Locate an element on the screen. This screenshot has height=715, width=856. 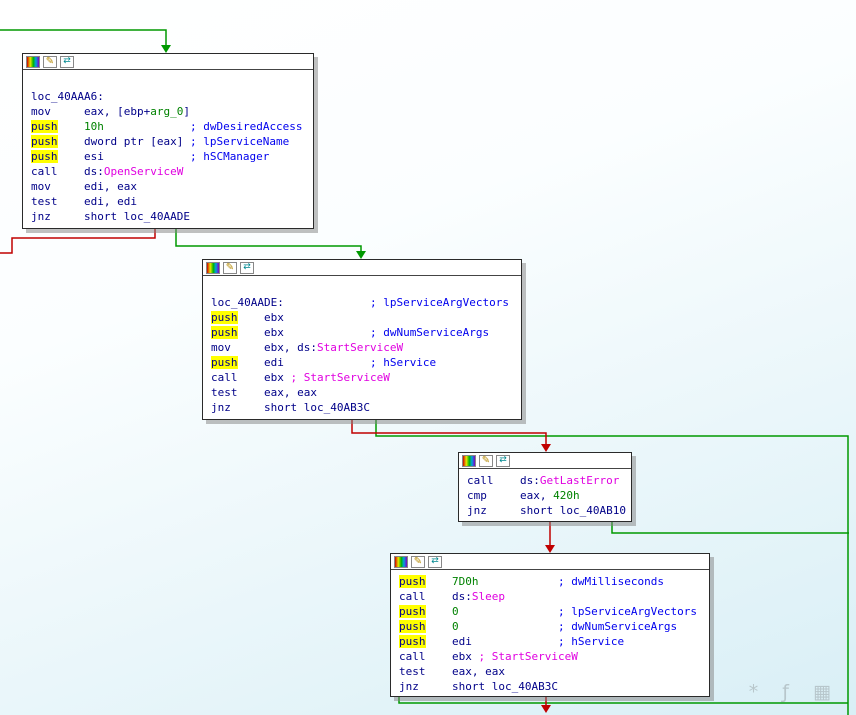
asm-line: call ds:OpenServiceW is located at coordinates (168, 171).